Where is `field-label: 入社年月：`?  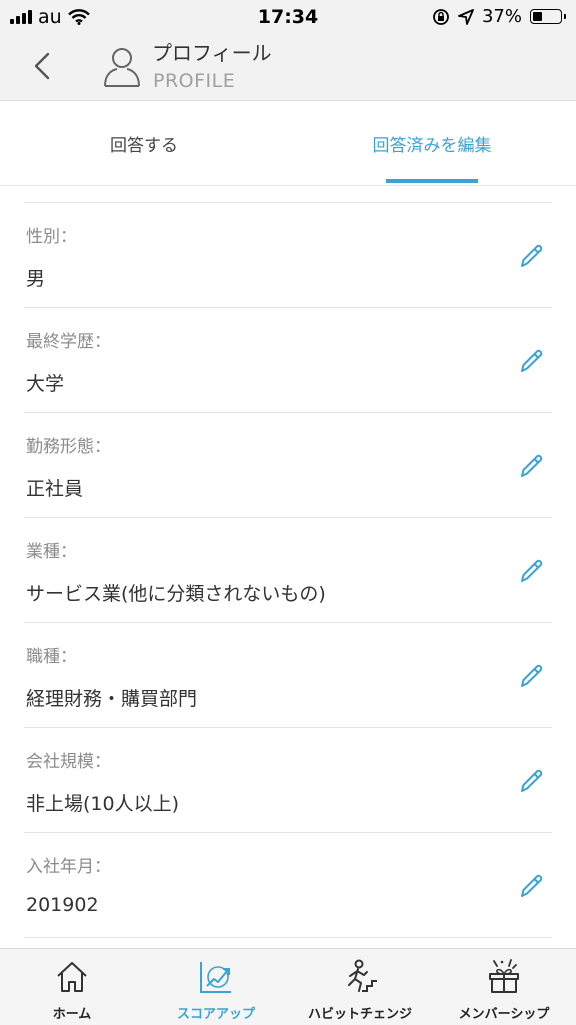 field-label: 入社年月： is located at coordinates (68, 867).